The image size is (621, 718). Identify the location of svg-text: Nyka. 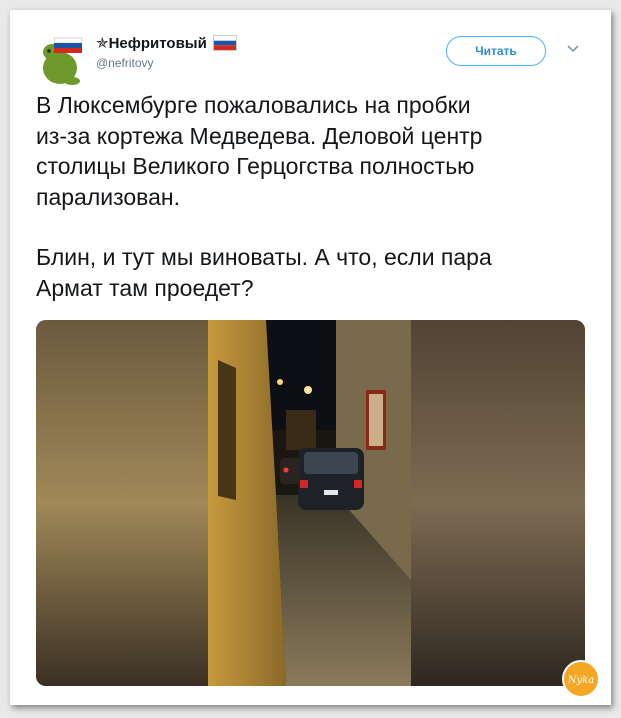
(580, 680).